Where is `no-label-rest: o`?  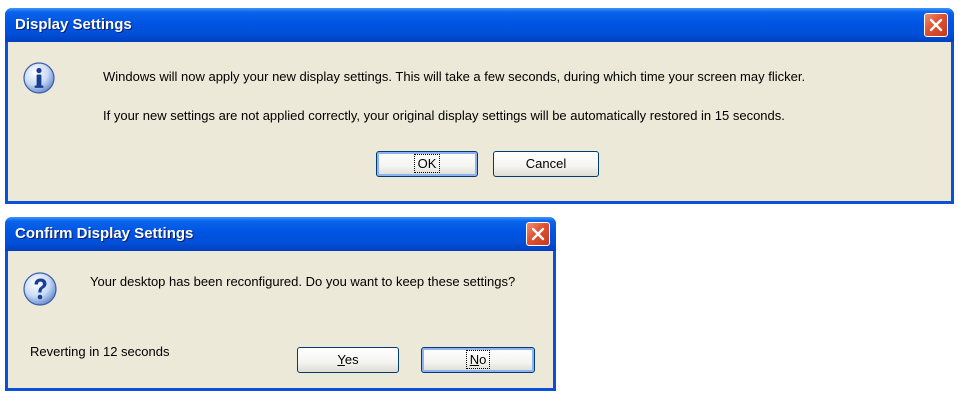 no-label-rest: o is located at coordinates (483, 359).